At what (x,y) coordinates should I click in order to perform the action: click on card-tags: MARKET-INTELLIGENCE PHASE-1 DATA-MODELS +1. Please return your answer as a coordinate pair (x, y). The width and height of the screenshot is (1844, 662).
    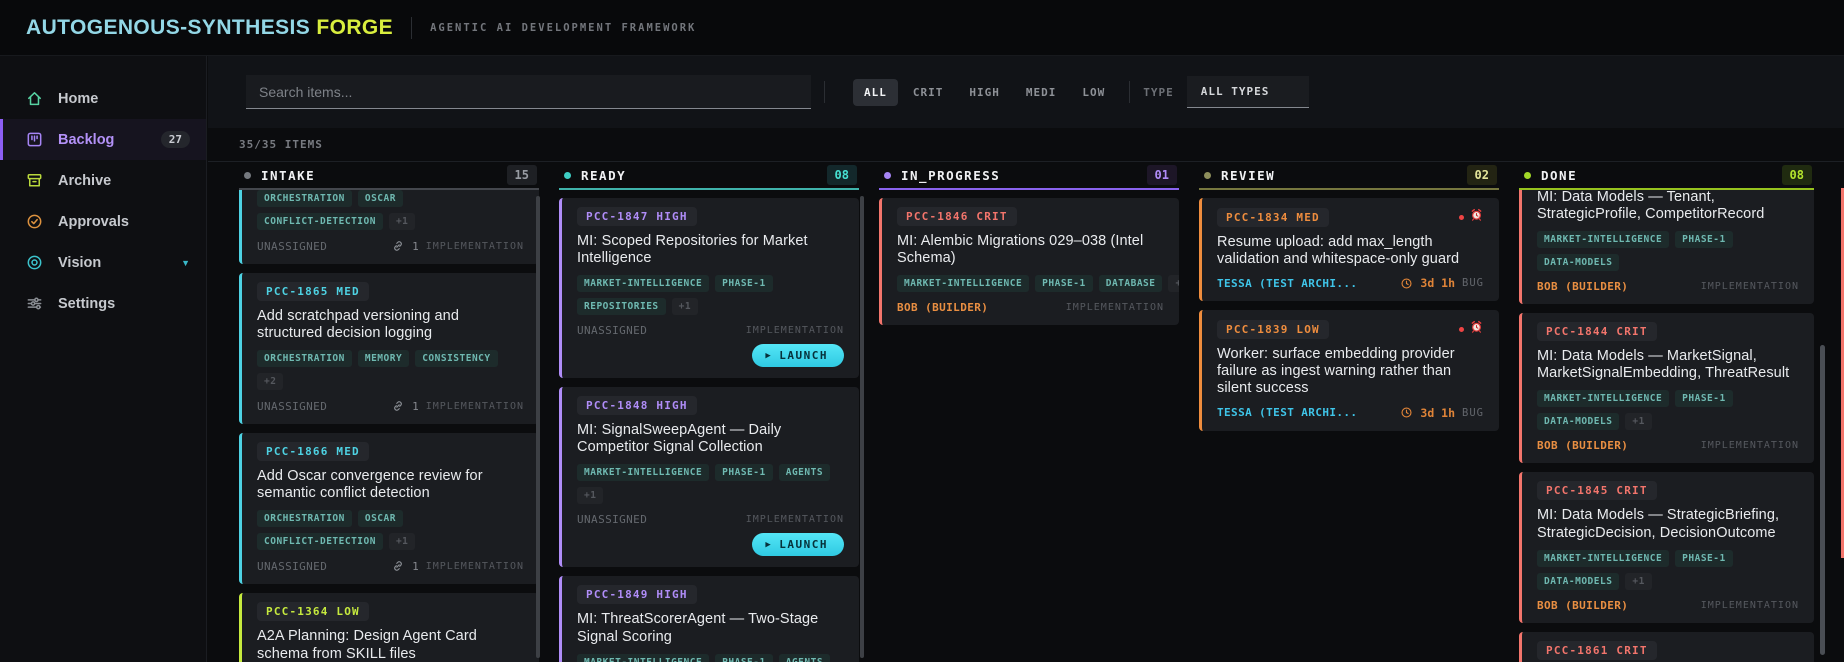
    Looking at the image, I should click on (1668, 410).